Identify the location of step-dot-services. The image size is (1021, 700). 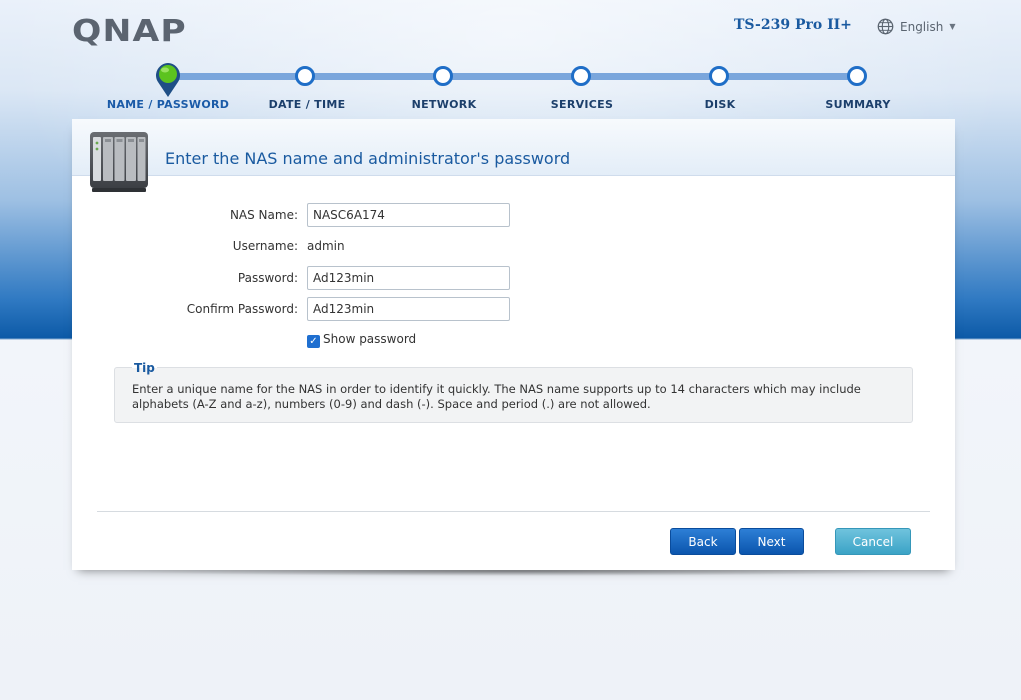
(581, 76).